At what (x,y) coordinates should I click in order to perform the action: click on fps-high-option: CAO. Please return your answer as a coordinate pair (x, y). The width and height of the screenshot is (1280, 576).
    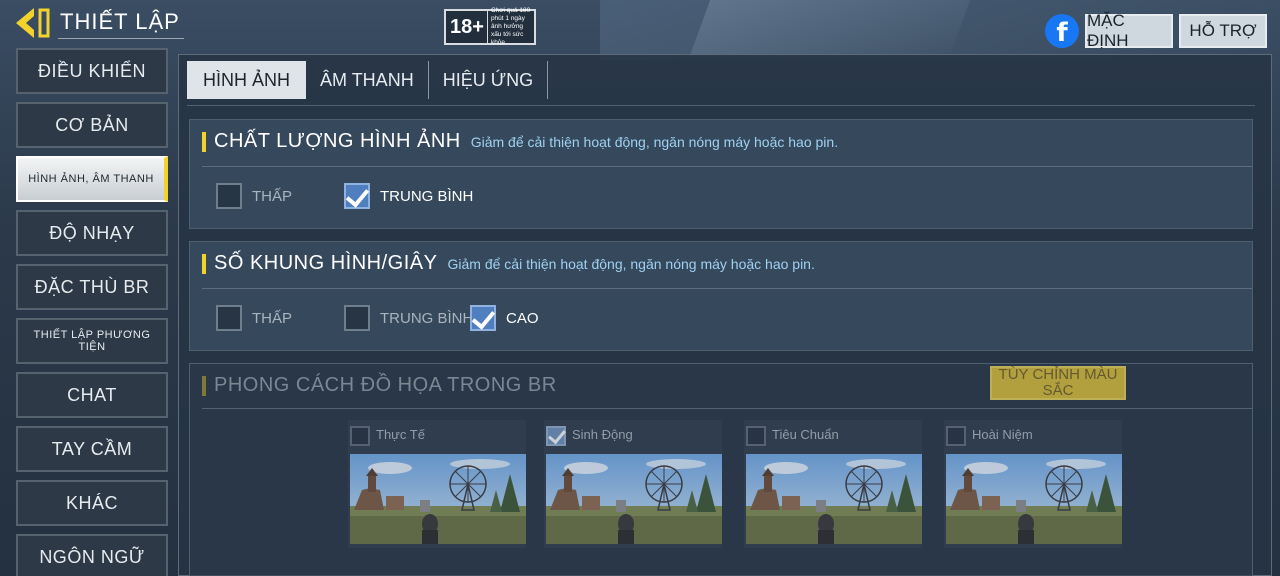
    Looking at the image, I should click on (504, 318).